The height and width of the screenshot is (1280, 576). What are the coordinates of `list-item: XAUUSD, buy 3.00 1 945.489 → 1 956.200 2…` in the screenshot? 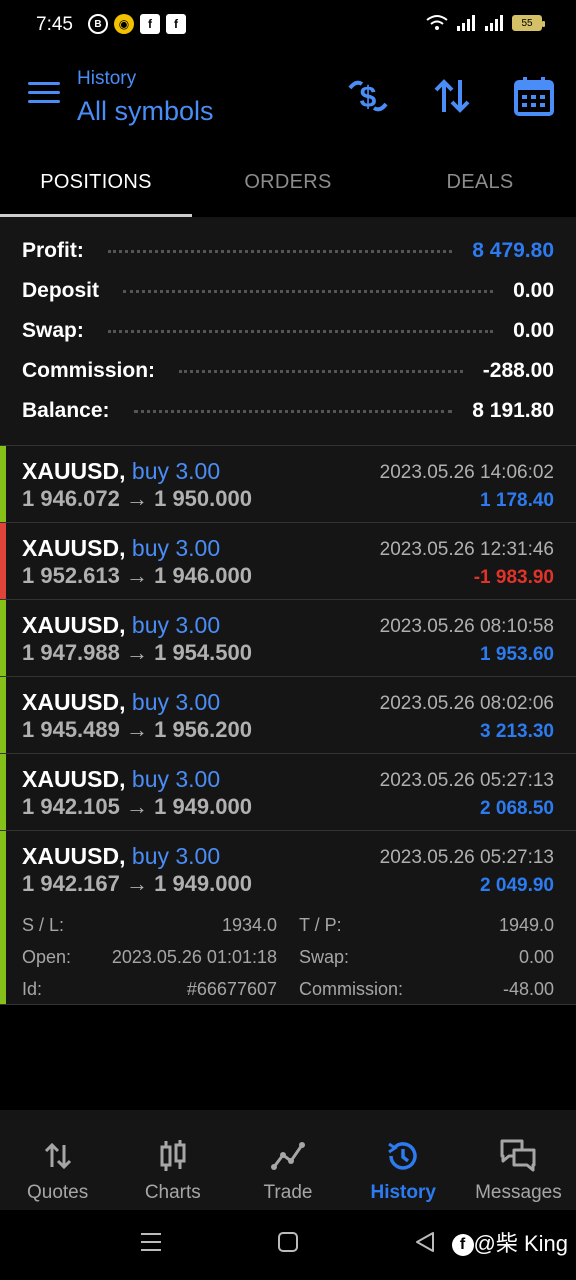 It's located at (288, 714).